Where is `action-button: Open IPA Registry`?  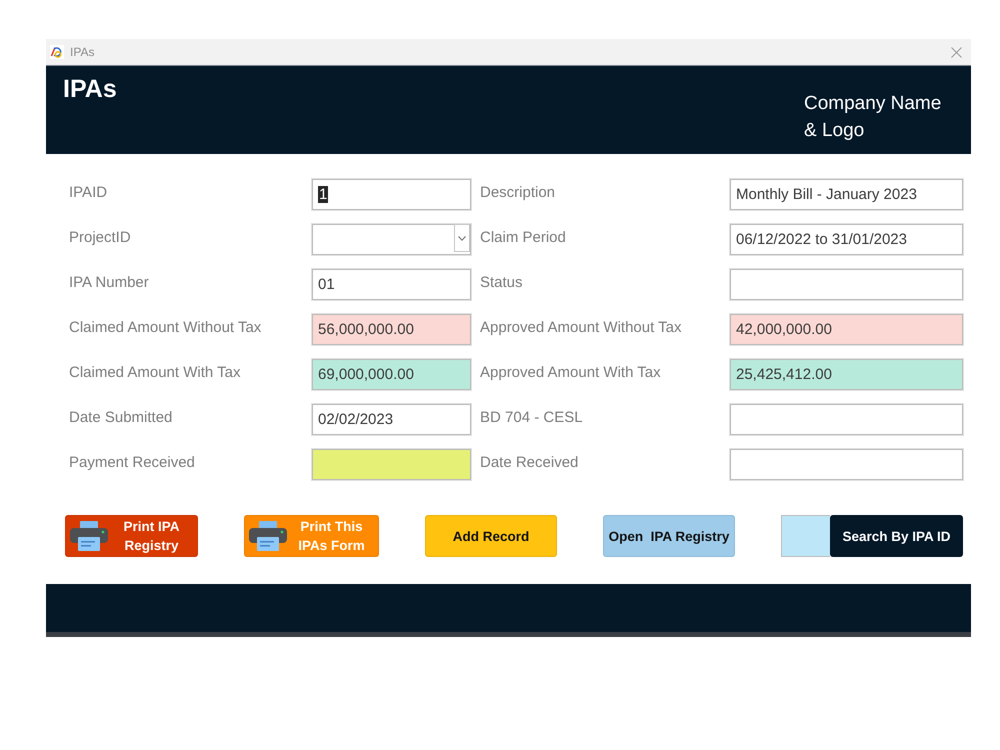
action-button: Open IPA Registry is located at coordinates (669, 536).